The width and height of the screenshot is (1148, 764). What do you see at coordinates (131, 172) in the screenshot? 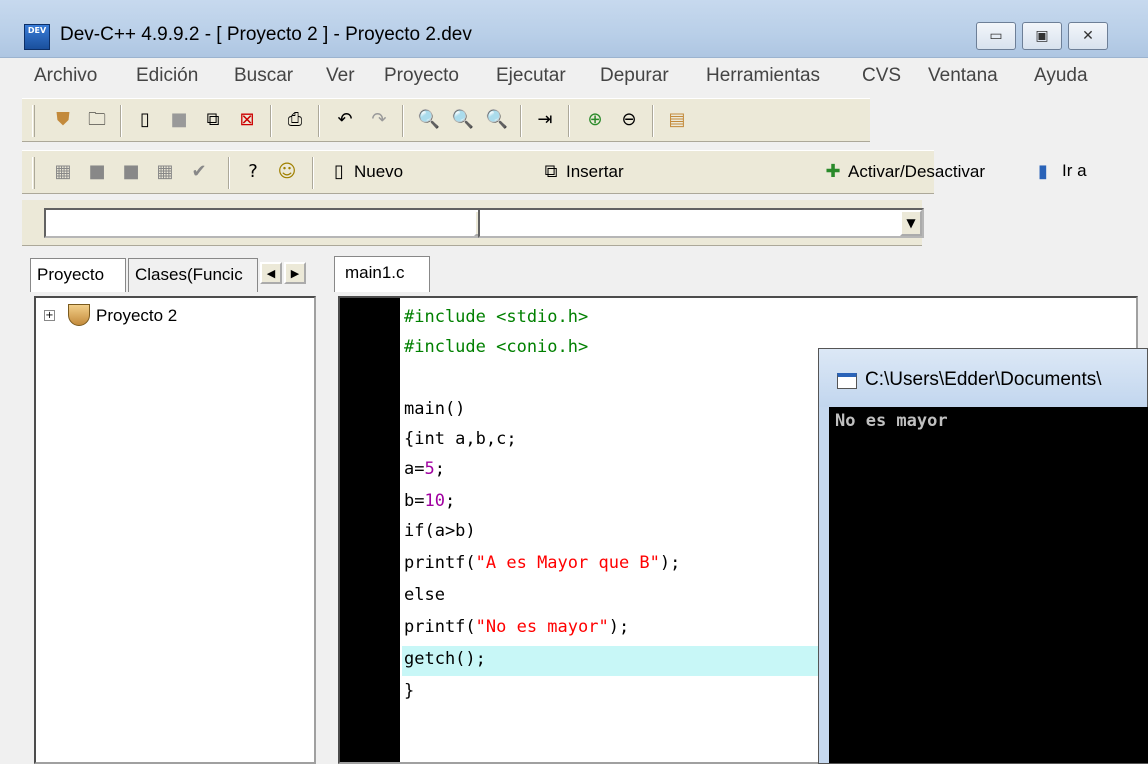
I see `compile-run-icon: ■` at bounding box center [131, 172].